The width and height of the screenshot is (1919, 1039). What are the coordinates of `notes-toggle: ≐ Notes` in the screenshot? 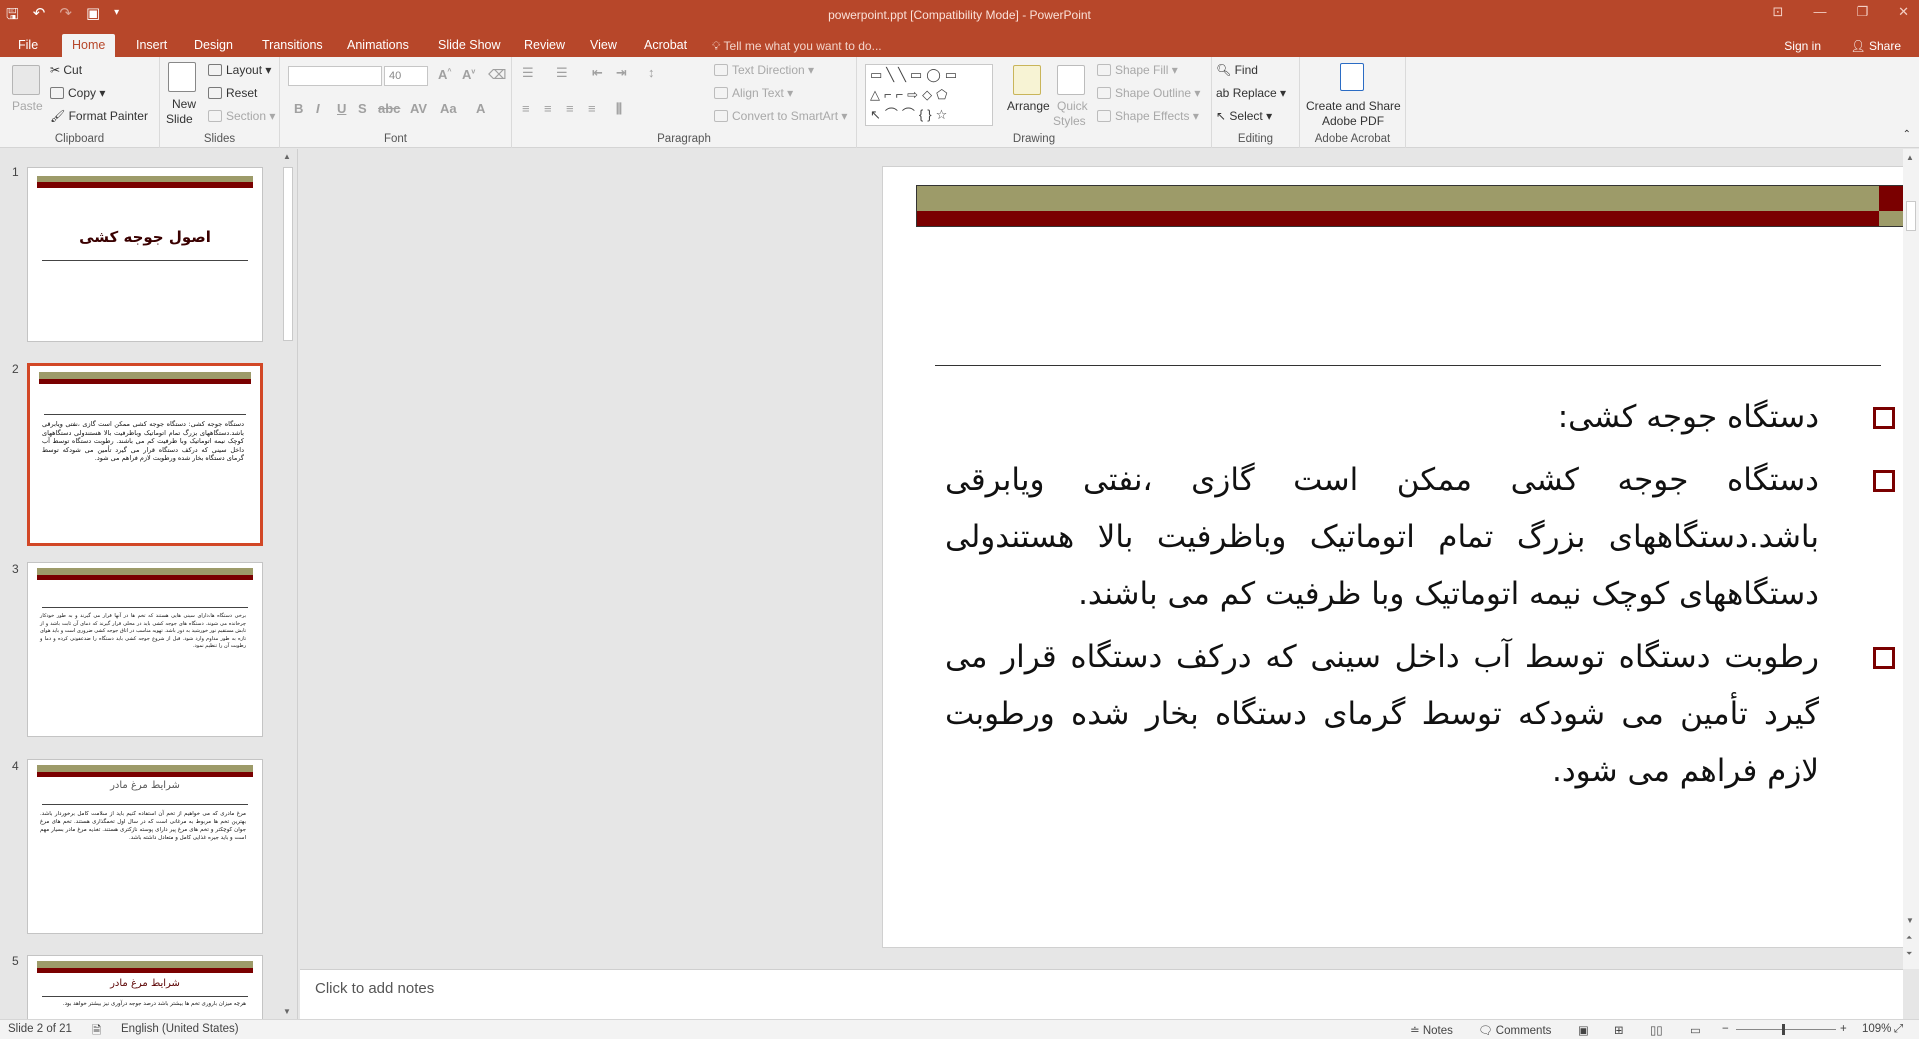 It's located at (1431, 1030).